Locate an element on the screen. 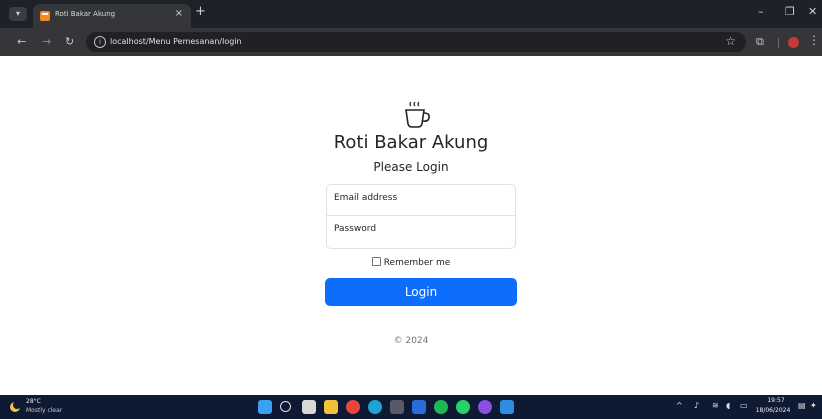 The image size is (822, 419). browser-tab: Roti Bakar Akung × is located at coordinates (112, 16).